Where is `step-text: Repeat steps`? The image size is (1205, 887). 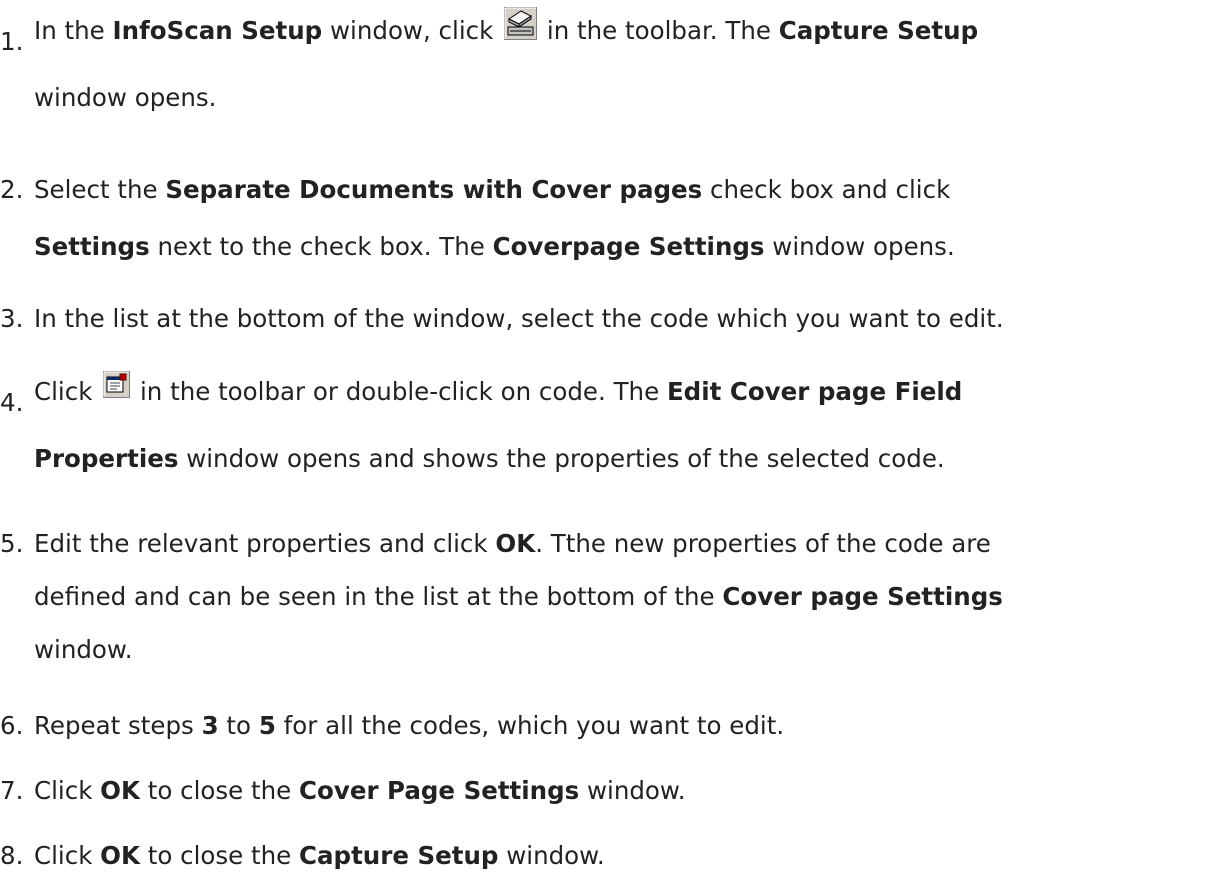 step-text: Repeat steps is located at coordinates (118, 725).